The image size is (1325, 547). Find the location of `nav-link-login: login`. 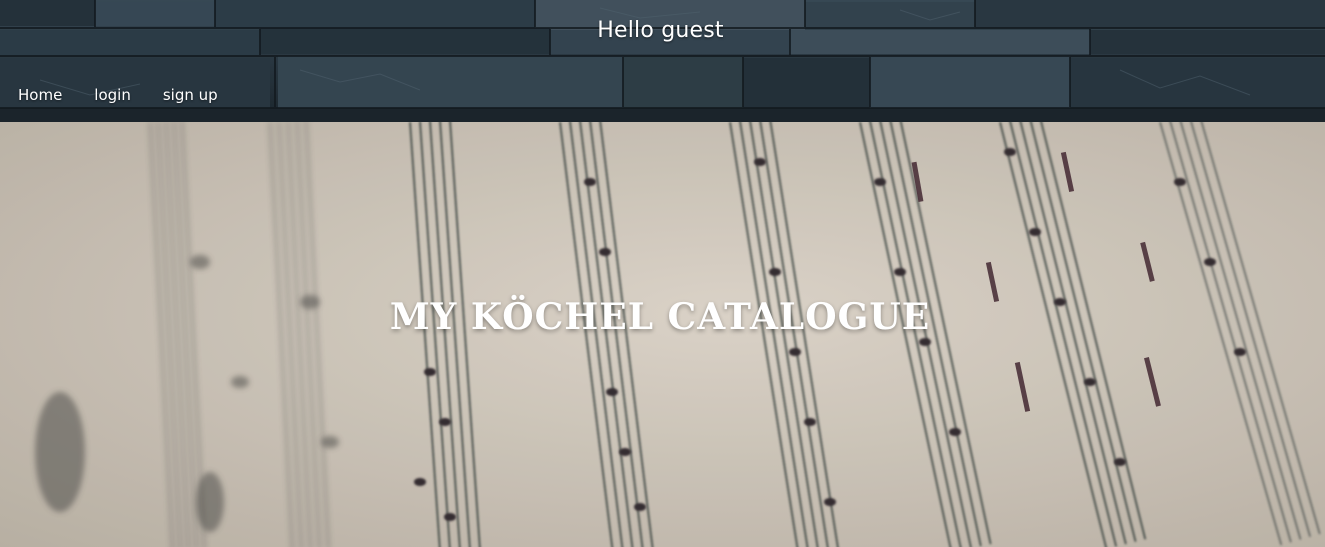

nav-link-login: login is located at coordinates (128, 95).